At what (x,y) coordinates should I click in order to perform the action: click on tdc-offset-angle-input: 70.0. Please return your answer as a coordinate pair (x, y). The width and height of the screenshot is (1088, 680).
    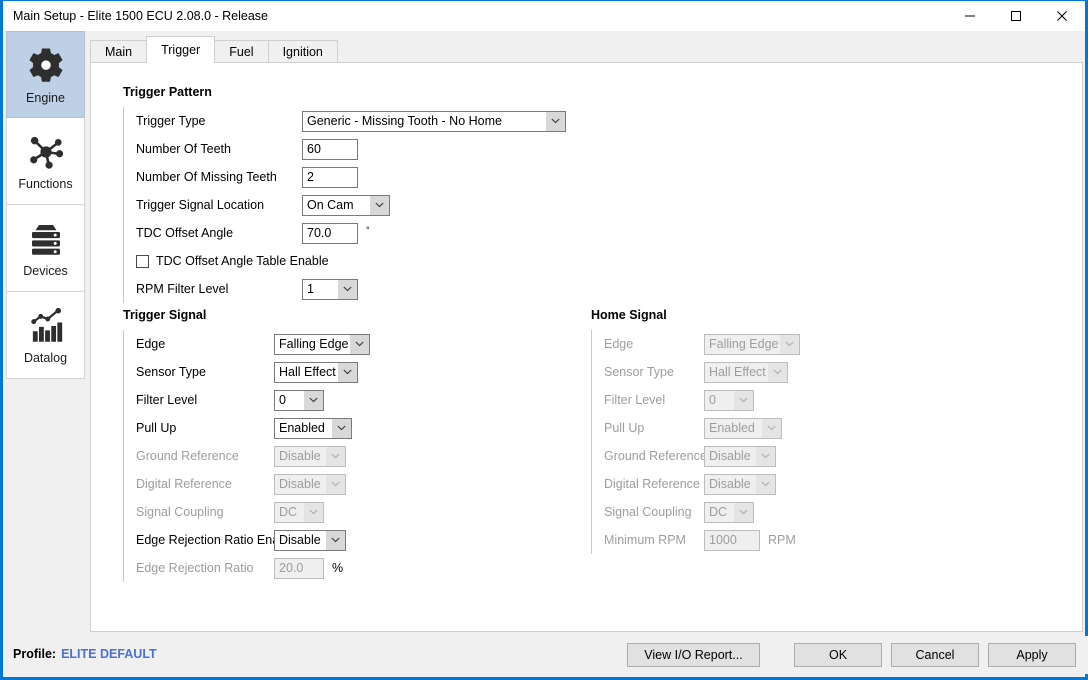
    Looking at the image, I should click on (330, 233).